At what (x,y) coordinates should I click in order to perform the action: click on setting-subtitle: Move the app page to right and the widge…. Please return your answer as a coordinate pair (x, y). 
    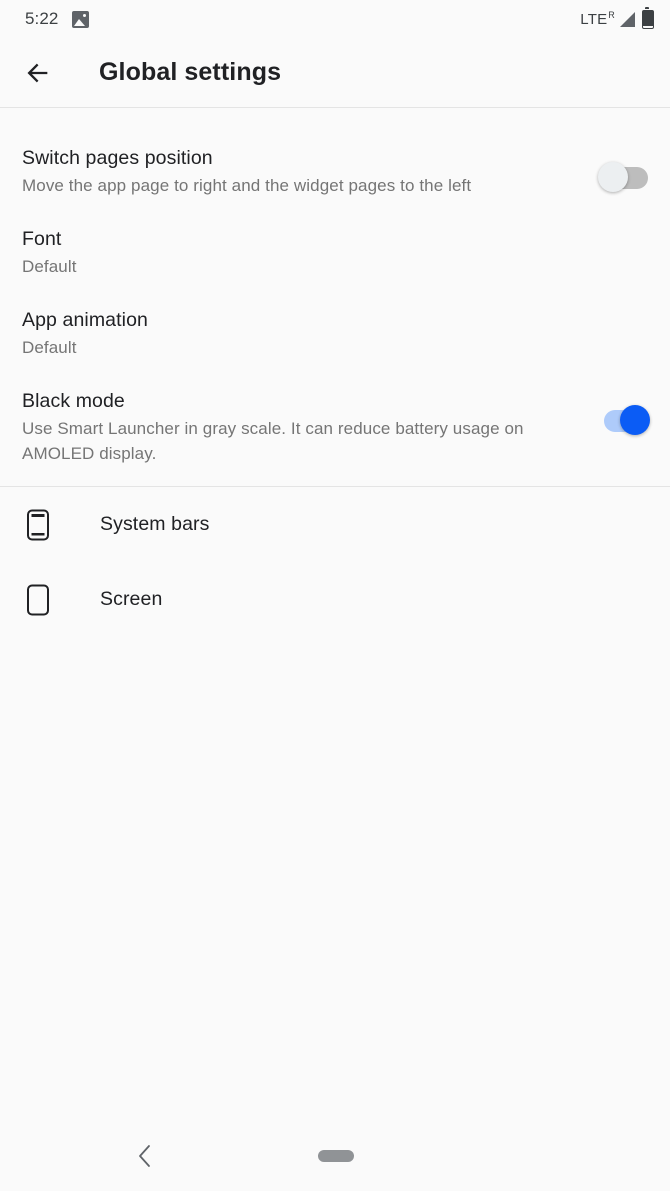
    Looking at the image, I should click on (247, 185).